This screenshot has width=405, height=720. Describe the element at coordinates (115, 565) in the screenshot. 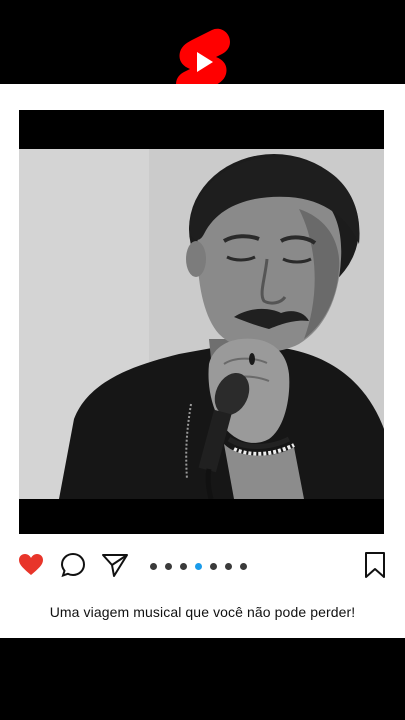

I see `send-icon` at that location.